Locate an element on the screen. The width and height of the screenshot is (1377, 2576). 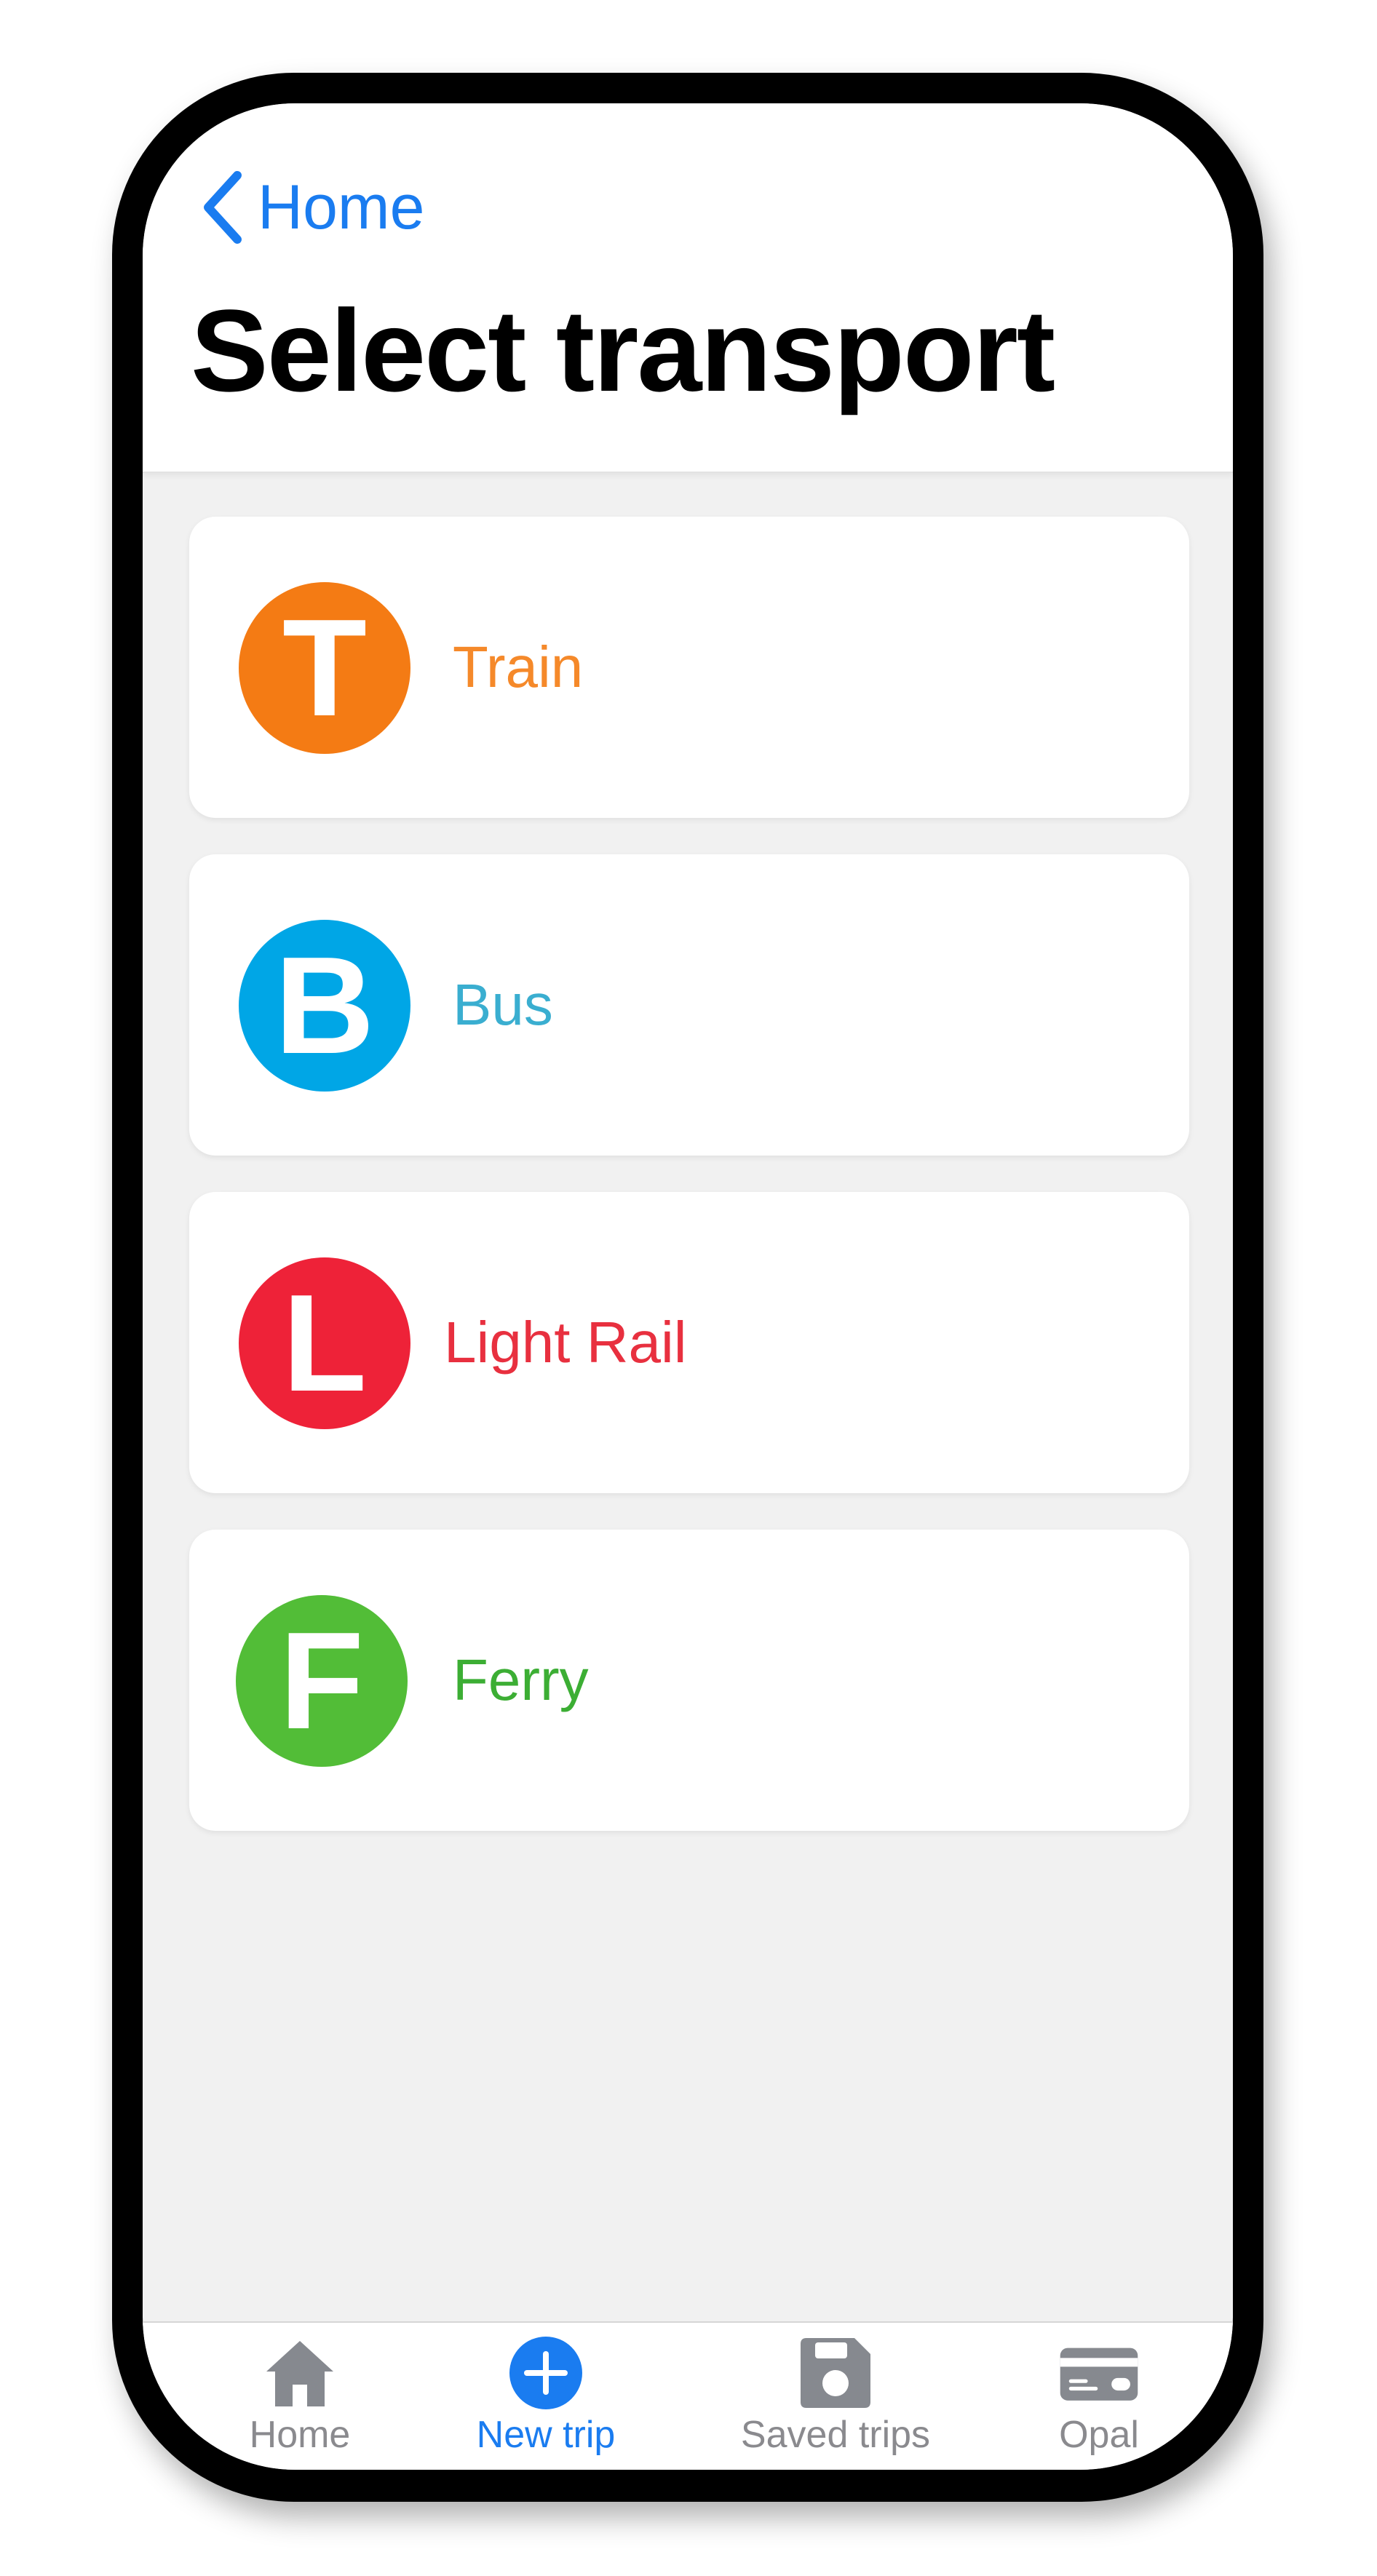
transport-option-ferry: F Ferry is located at coordinates (689, 1680).